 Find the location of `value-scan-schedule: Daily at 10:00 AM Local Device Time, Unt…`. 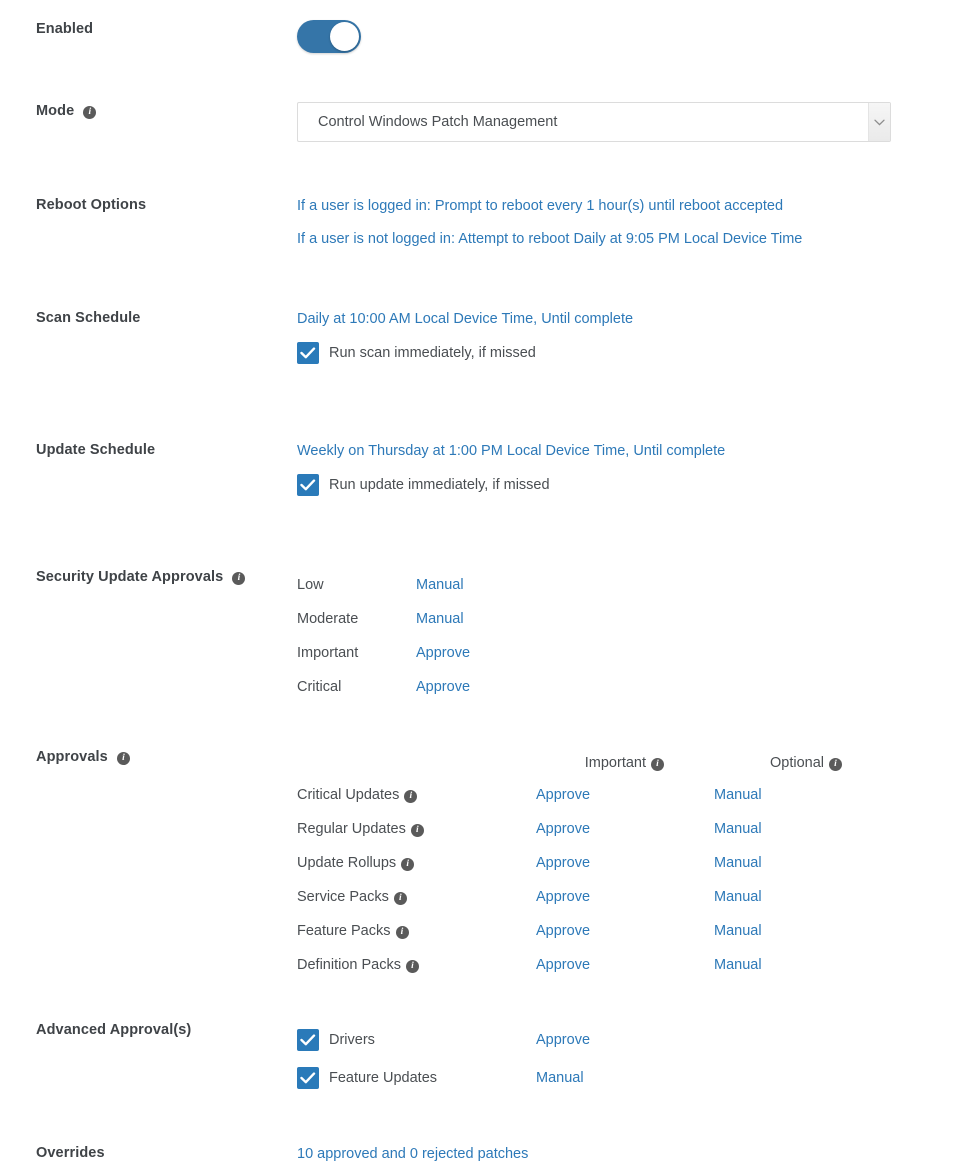

value-scan-schedule: Daily at 10:00 AM Local Device Time, Unt… is located at coordinates (632, 336).